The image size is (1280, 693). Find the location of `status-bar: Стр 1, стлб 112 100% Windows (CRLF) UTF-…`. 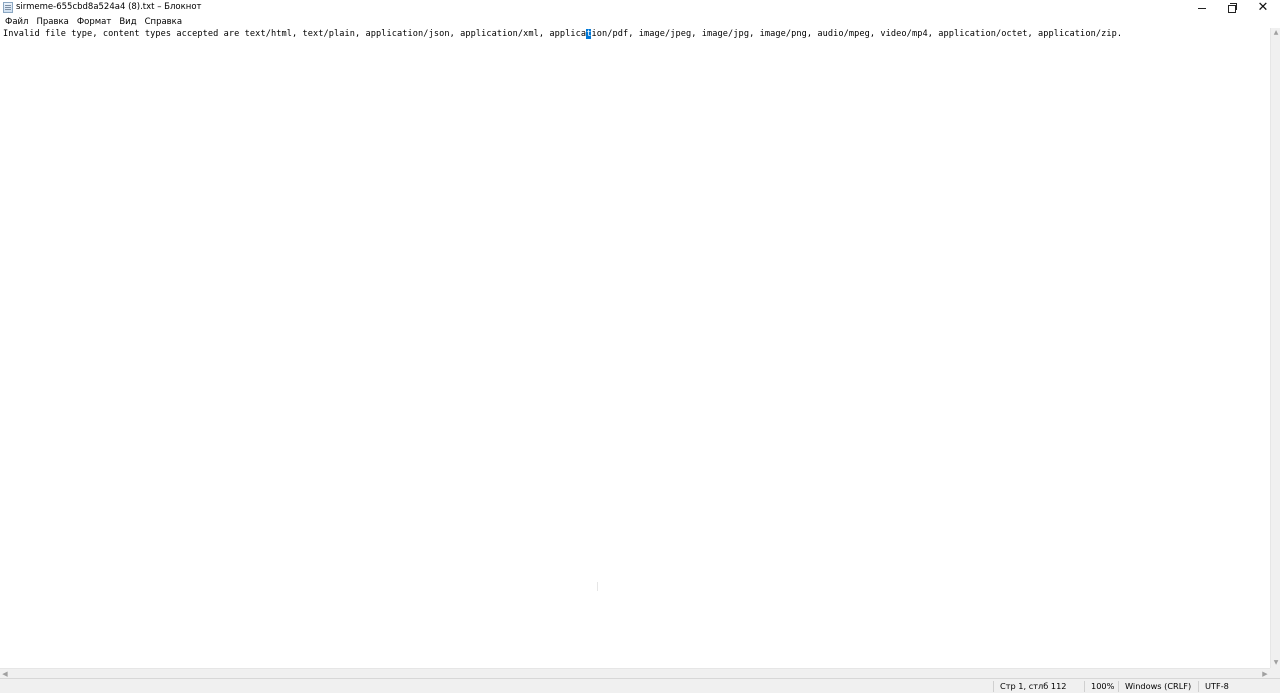

status-bar: Стр 1, стлб 112 100% Windows (CRLF) UTF-… is located at coordinates (640, 685).